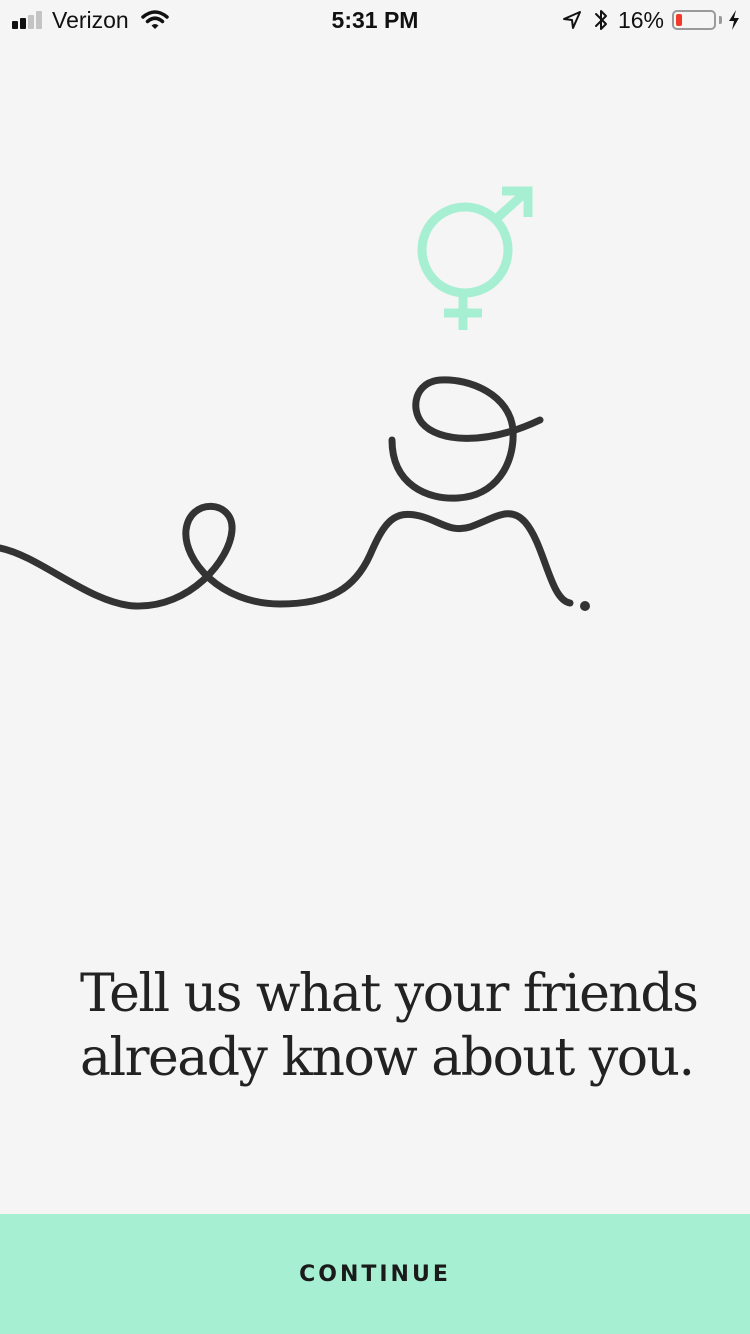 This screenshot has width=750, height=1334. Describe the element at coordinates (375, 20) in the screenshot. I see `status-bar: Verizon 5:31 PM 16%` at that location.